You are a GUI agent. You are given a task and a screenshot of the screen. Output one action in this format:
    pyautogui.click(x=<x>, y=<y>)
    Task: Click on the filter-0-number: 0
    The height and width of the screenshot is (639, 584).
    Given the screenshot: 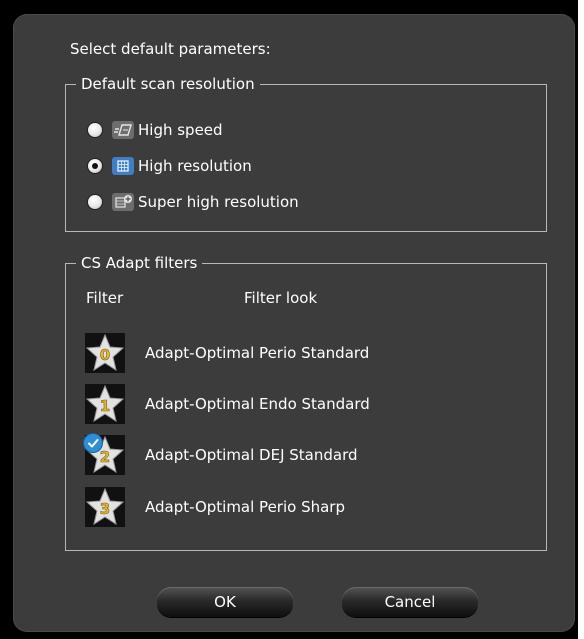 What is the action you would take?
    pyautogui.click(x=105, y=355)
    